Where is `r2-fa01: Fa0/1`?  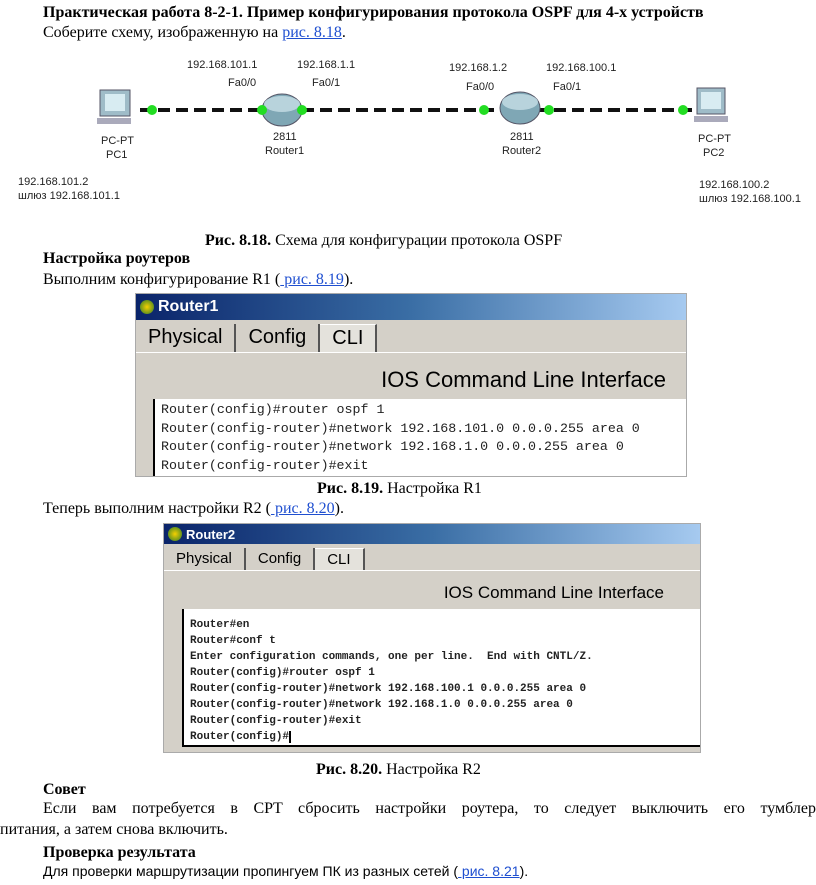 r2-fa01: Fa0/1 is located at coordinates (567, 87).